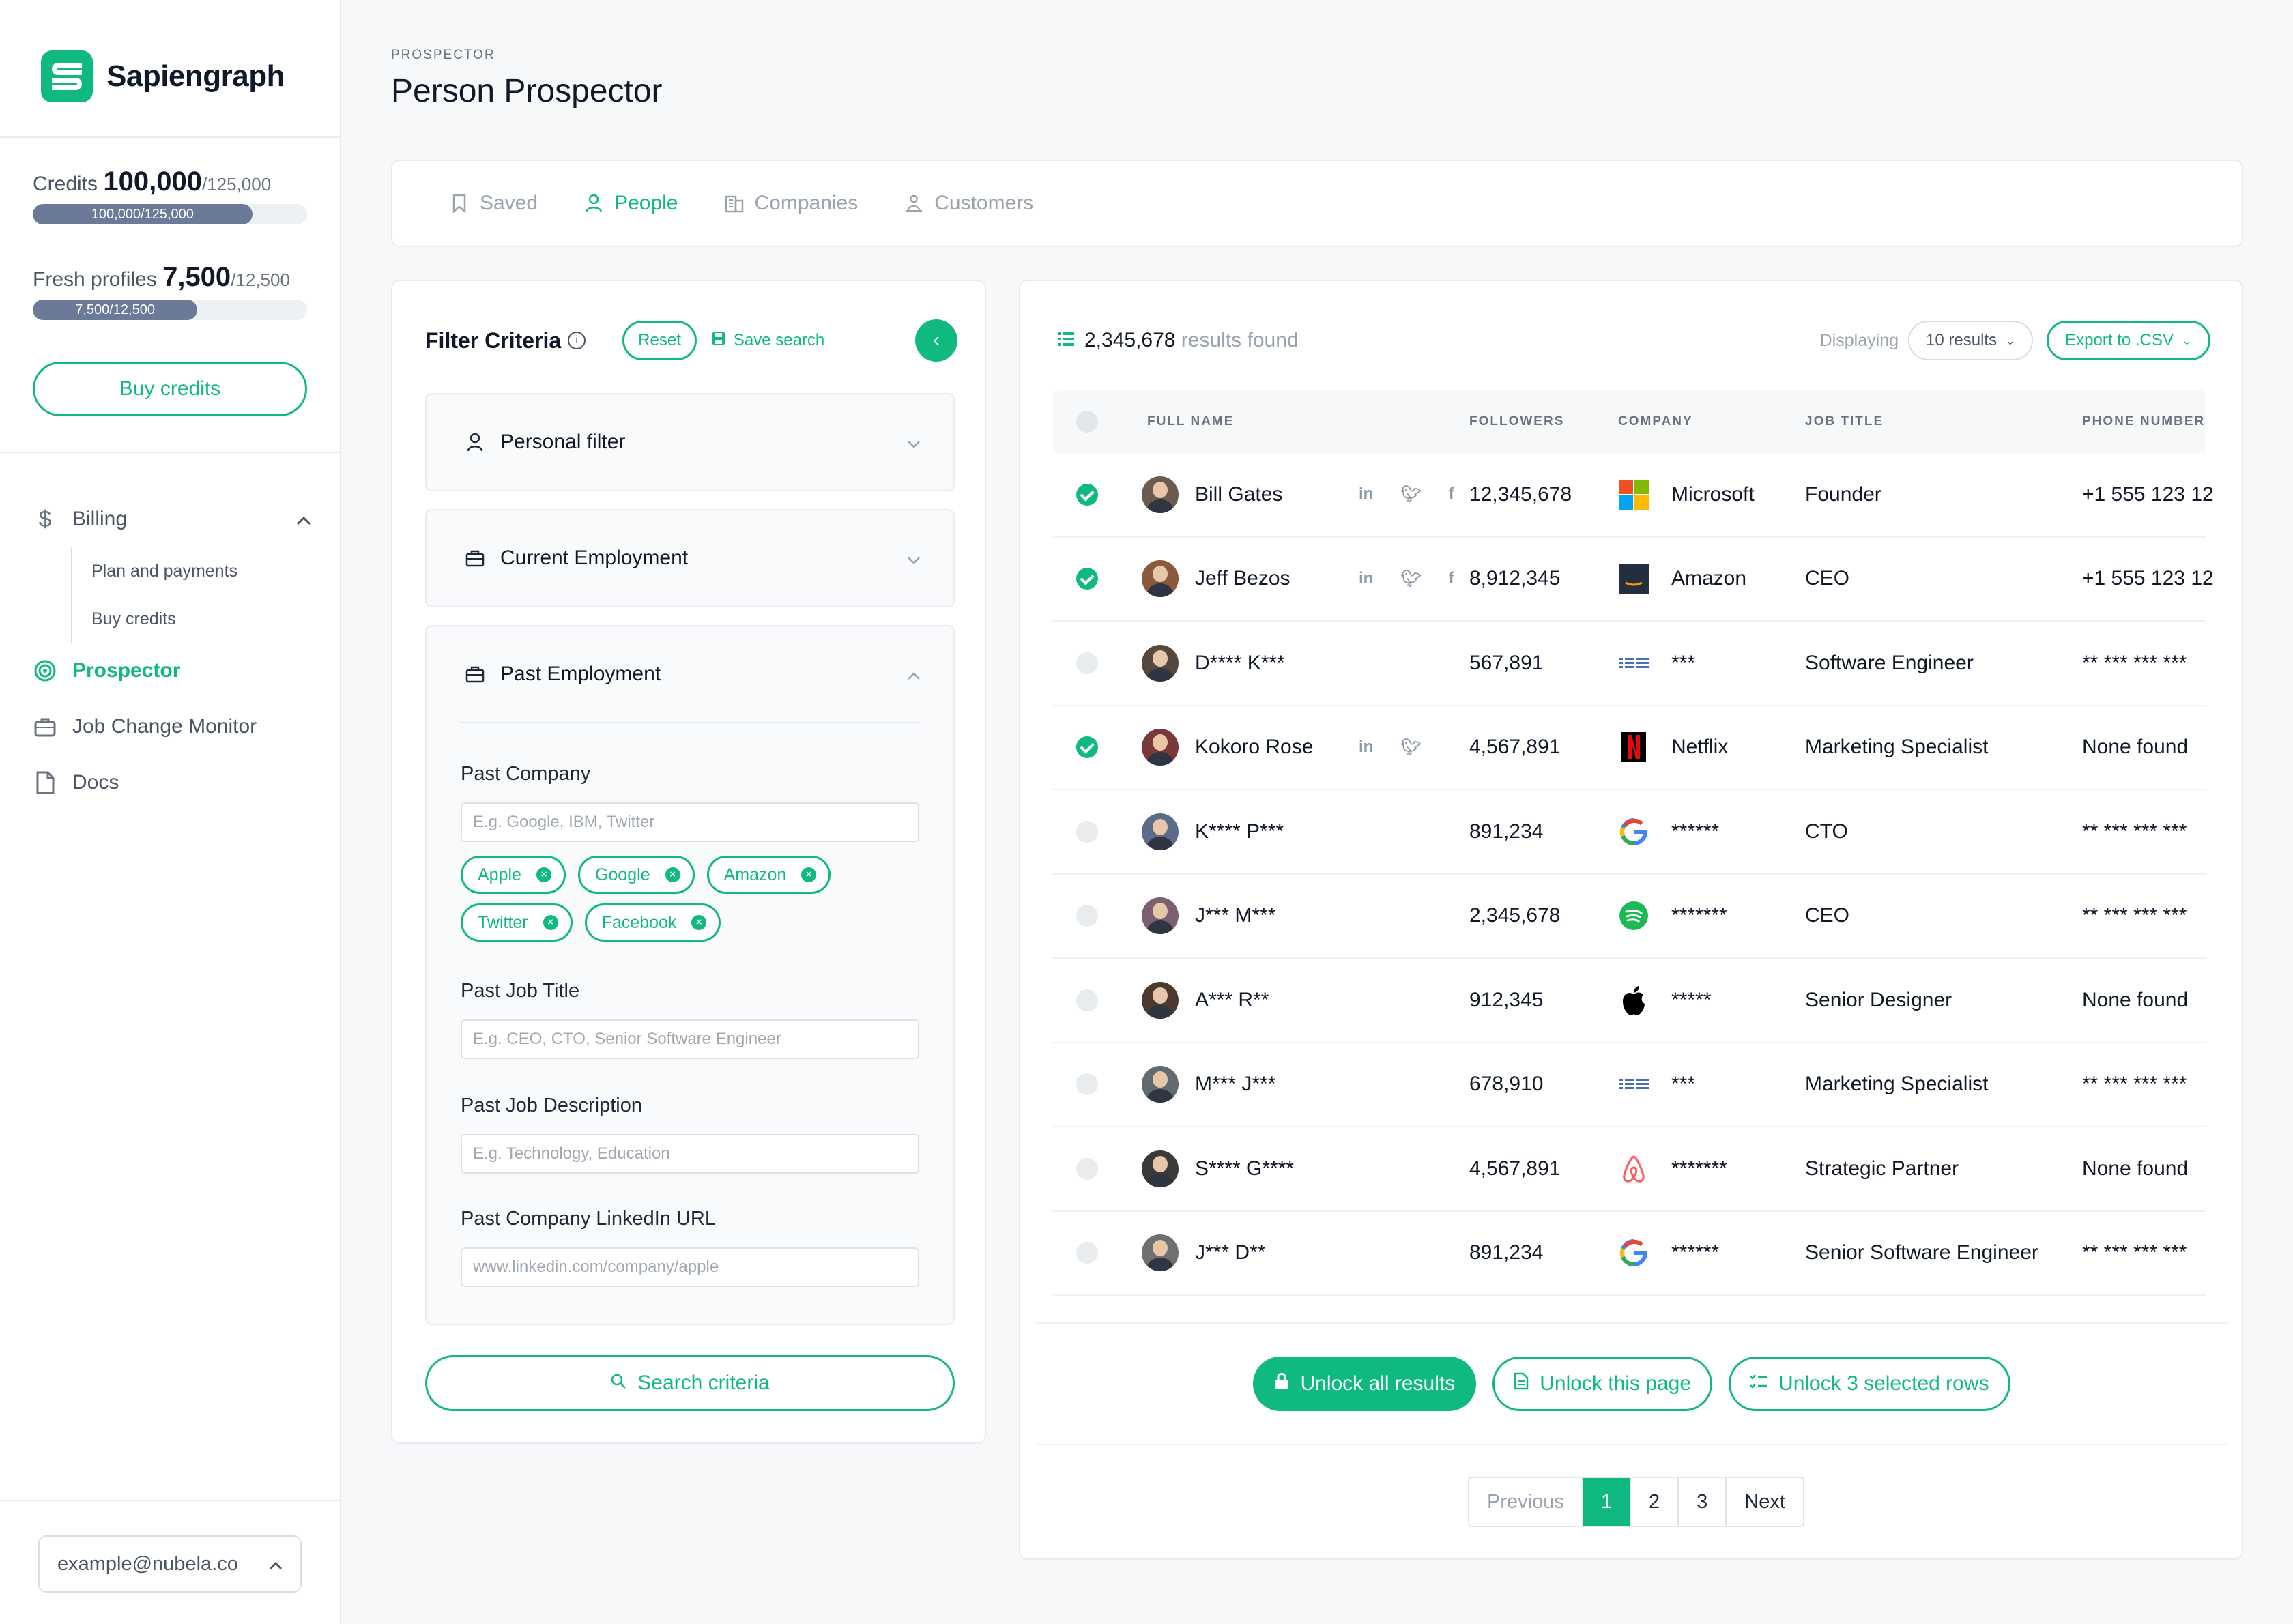 The height and width of the screenshot is (1624, 2293). Describe the element at coordinates (690, 1383) in the screenshot. I see `search-criteria-button: Search criteria` at that location.